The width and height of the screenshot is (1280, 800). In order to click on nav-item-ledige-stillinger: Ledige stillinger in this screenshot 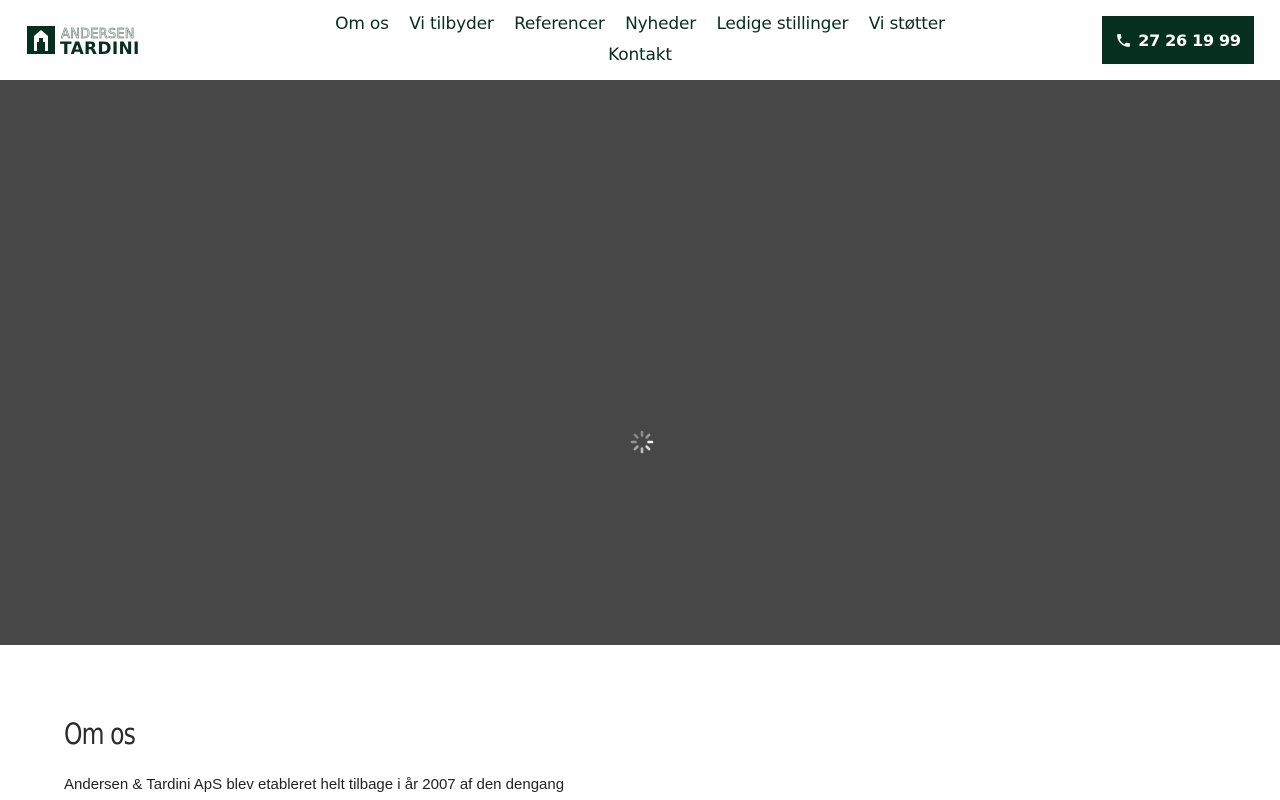, I will do `click(782, 24)`.